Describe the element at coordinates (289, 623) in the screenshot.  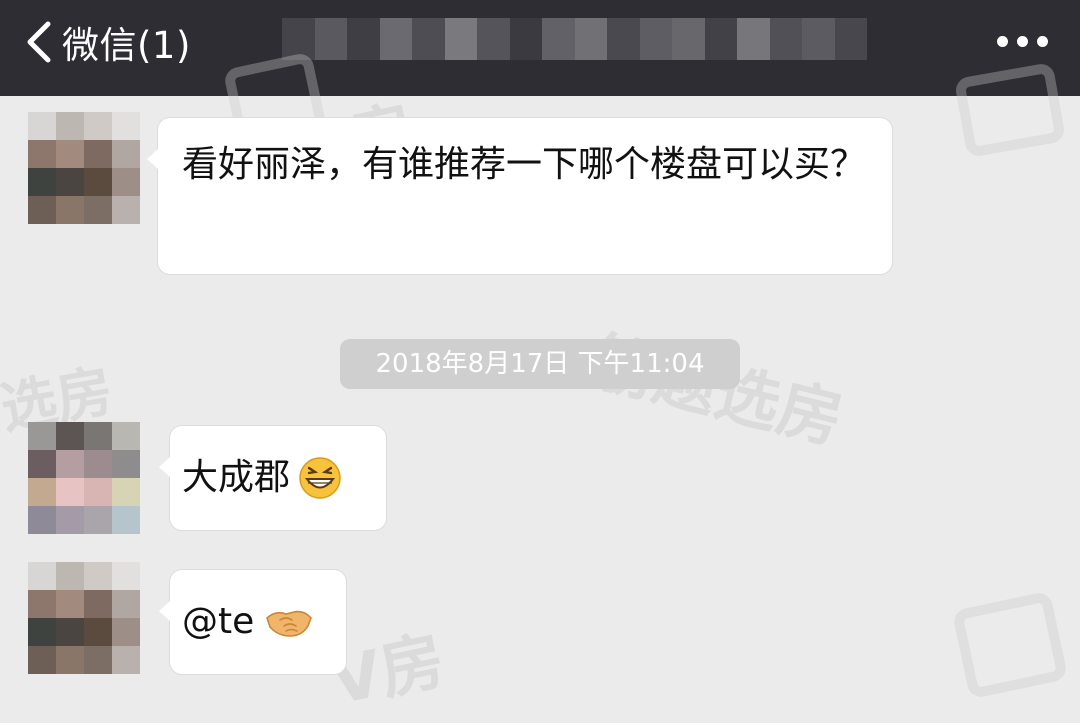
I see `handshake-emoji-icon` at that location.